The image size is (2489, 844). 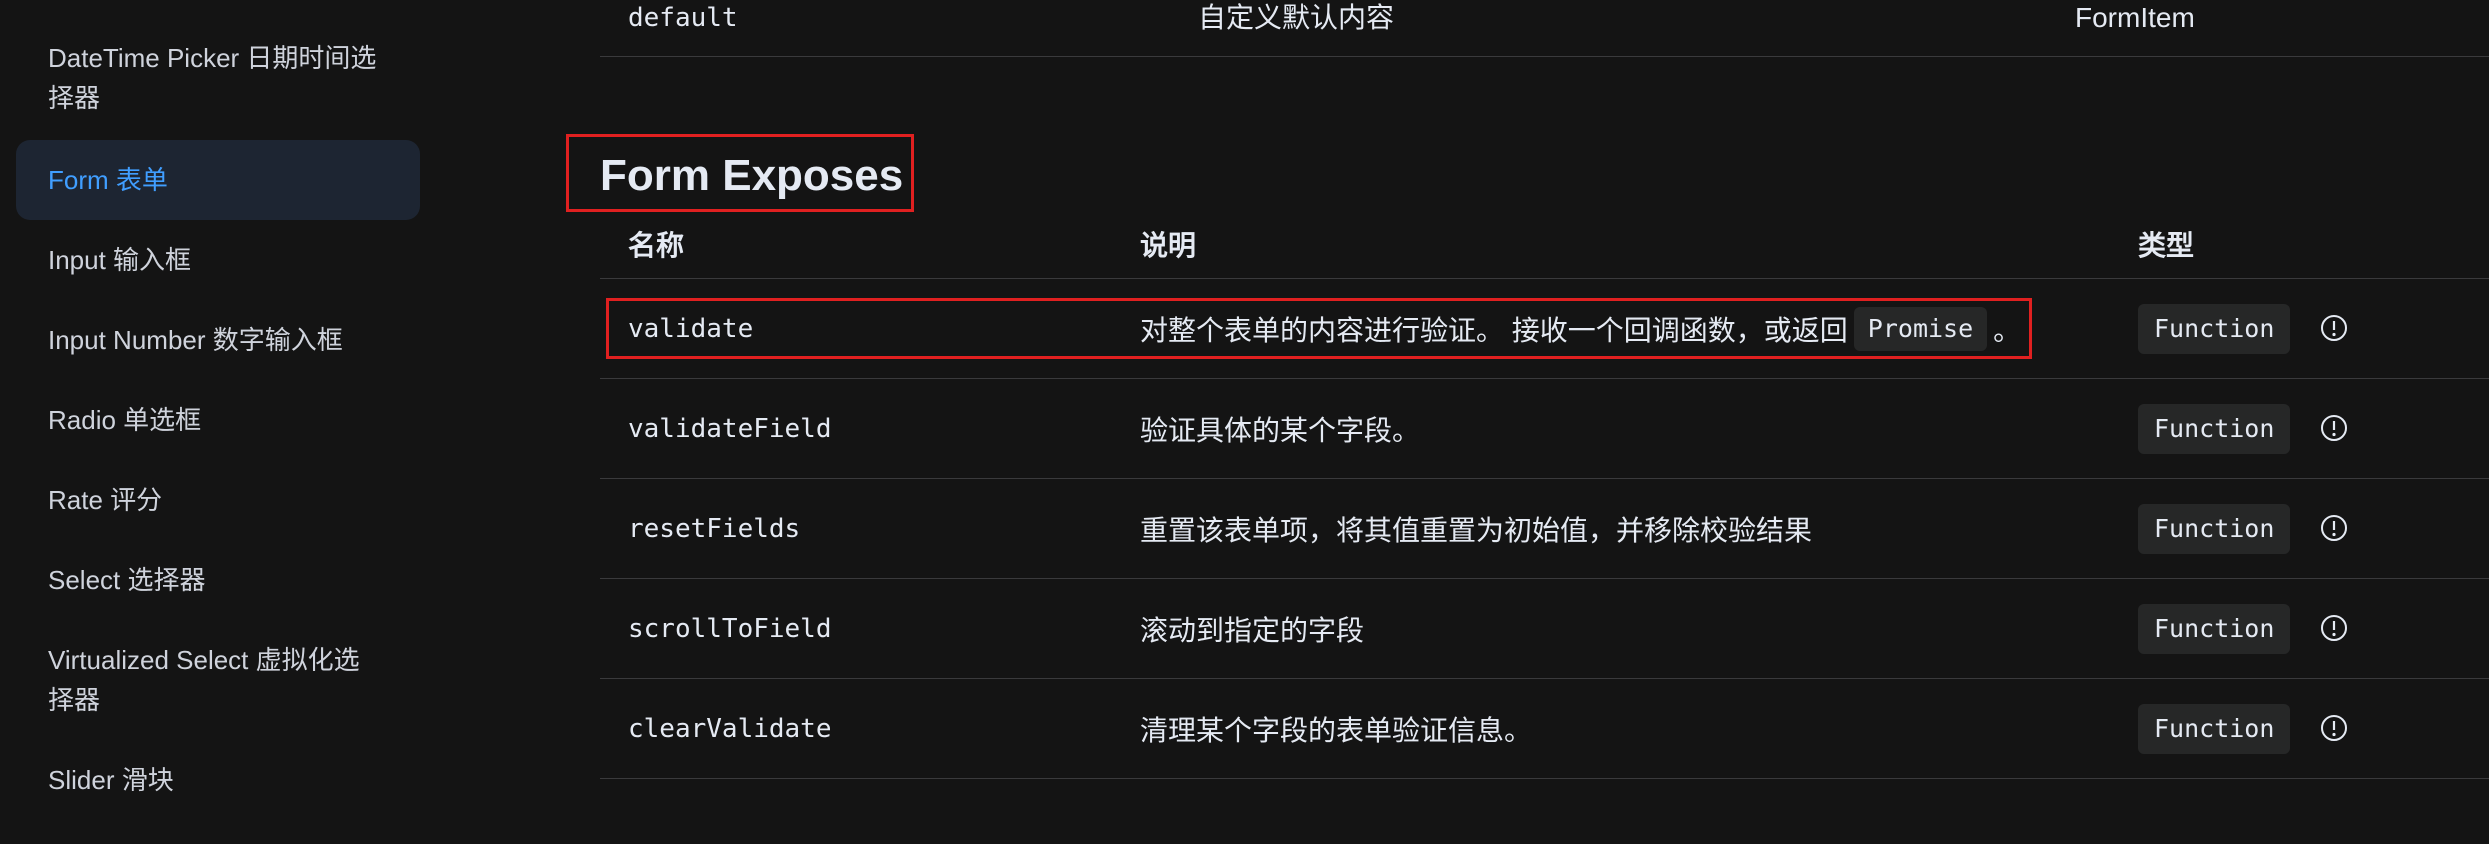 I want to click on method-name: scrollToField, so click(x=730, y=628).